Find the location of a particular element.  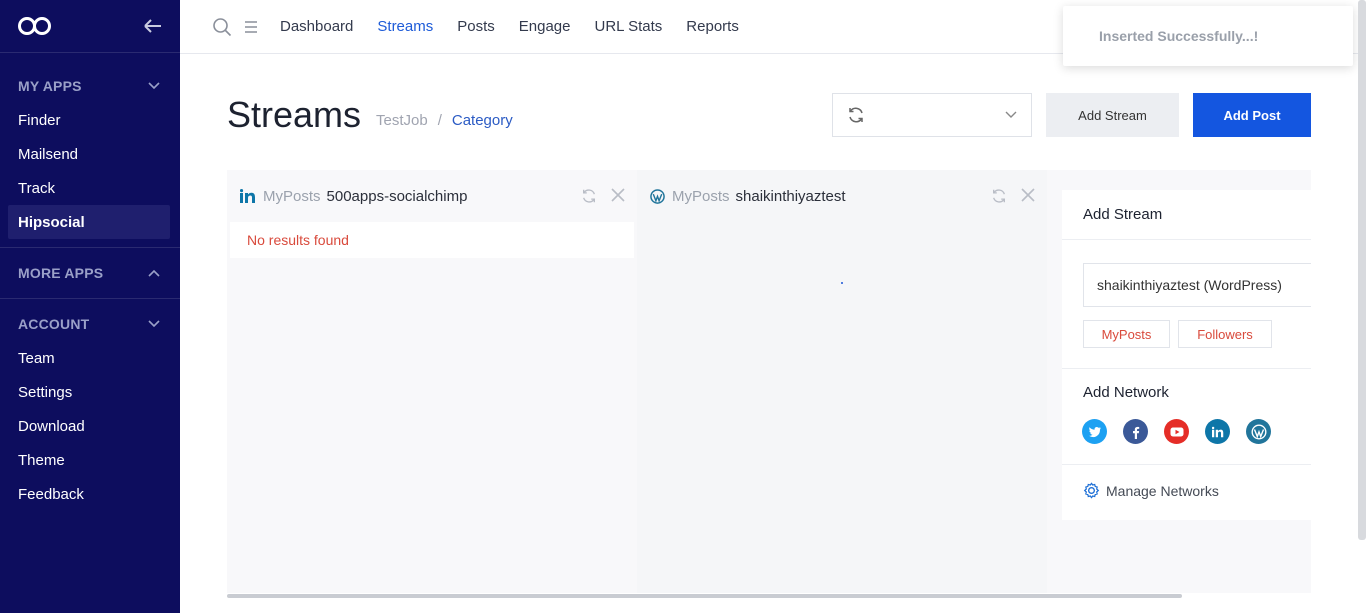

sidebar-item-settings: Settings is located at coordinates (90, 392).